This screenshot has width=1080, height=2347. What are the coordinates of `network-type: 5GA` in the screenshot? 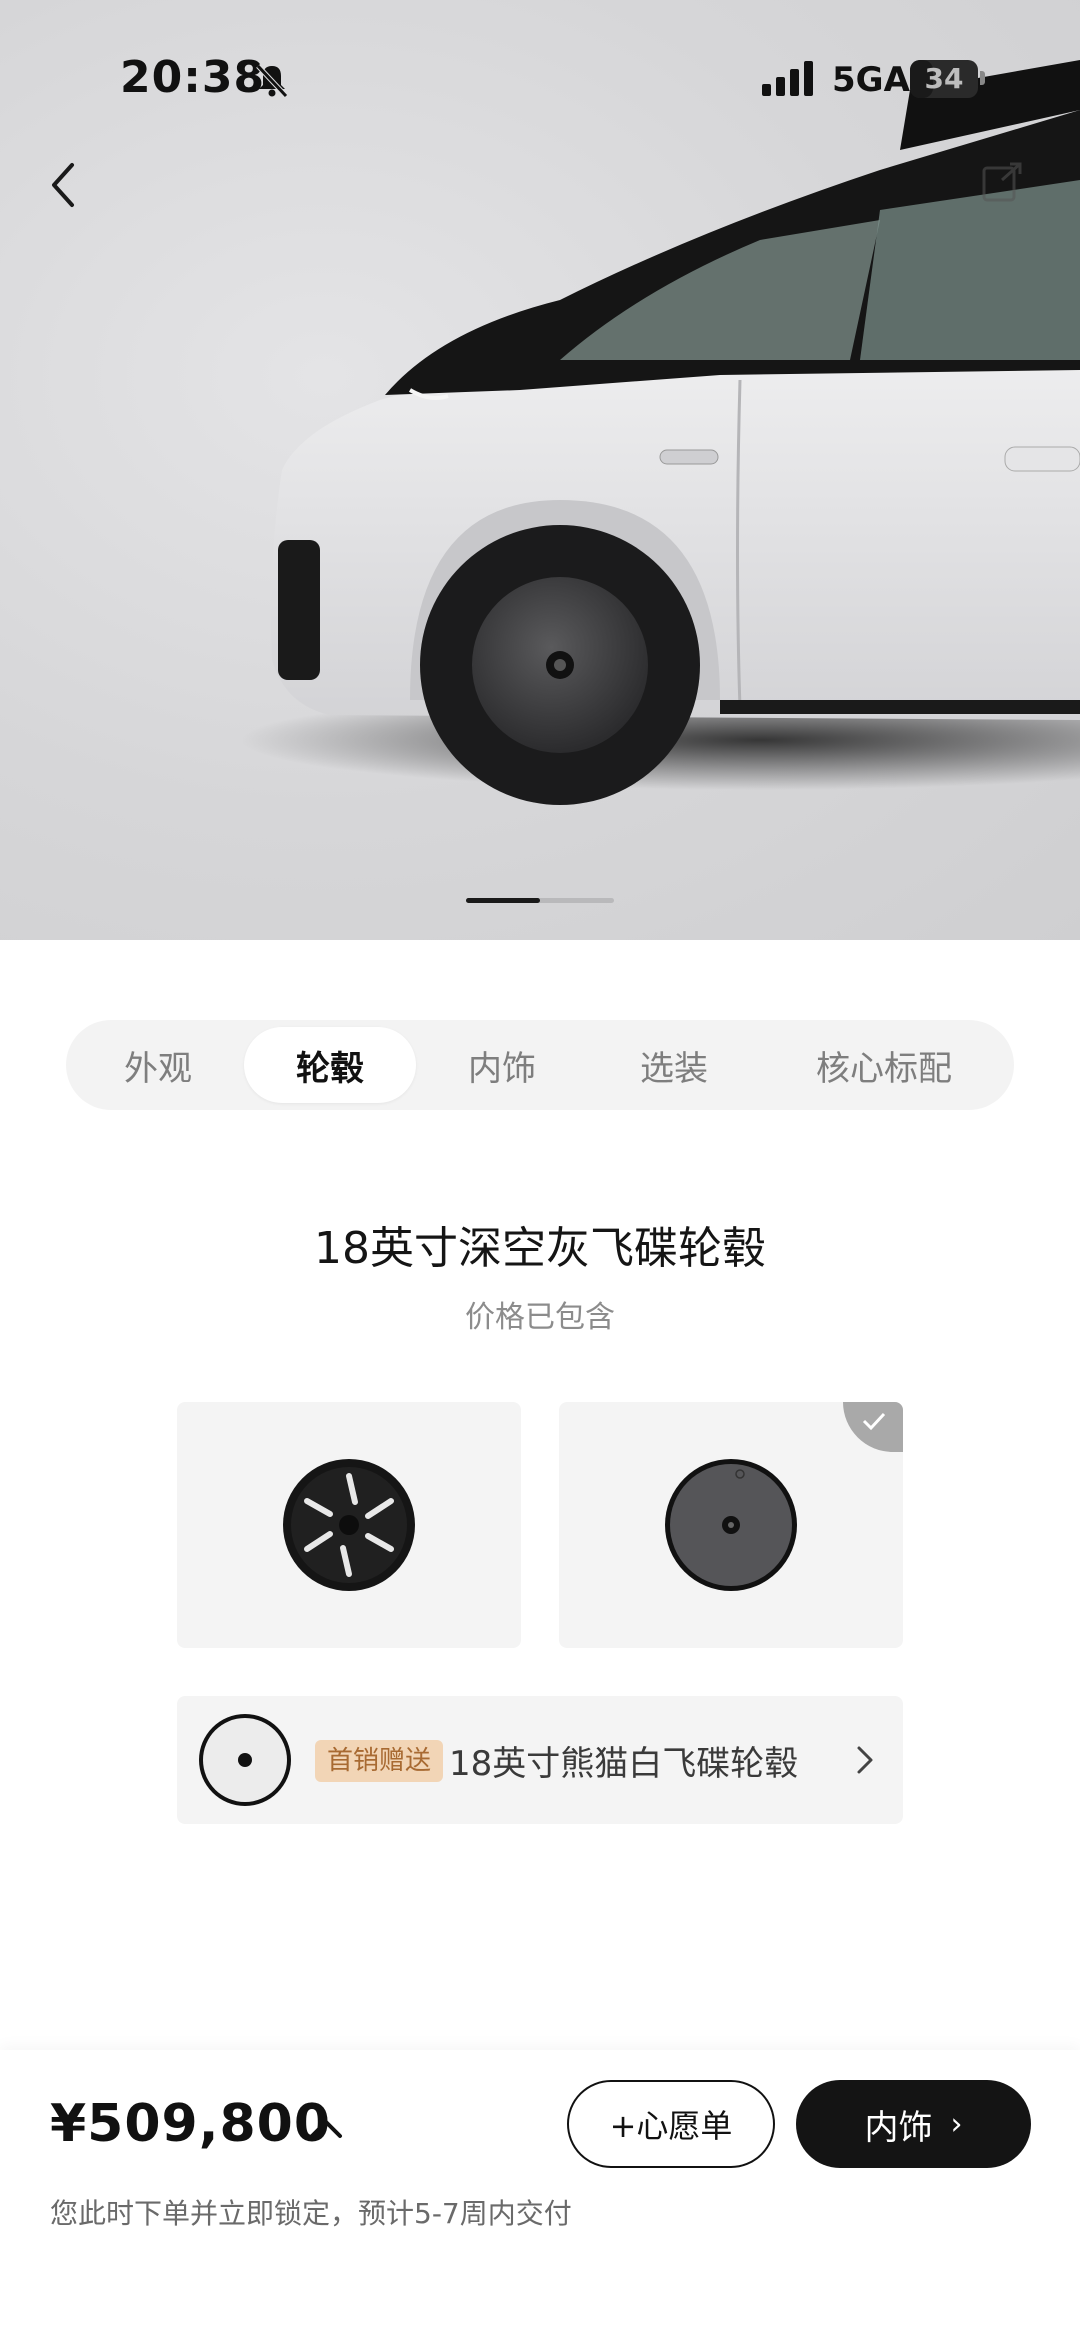 It's located at (871, 80).